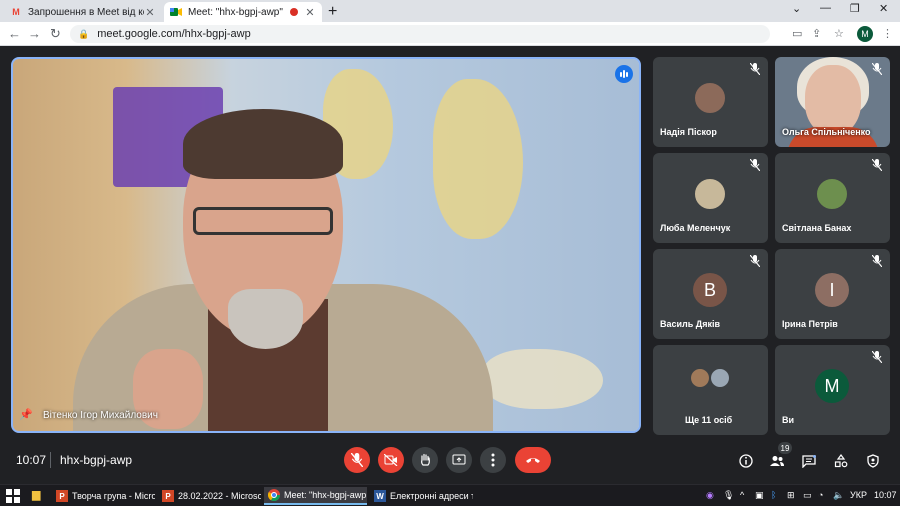 This screenshot has height=506, width=900. Describe the element at coordinates (885, 495) in the screenshot. I see `system-clock: 10:07` at that location.